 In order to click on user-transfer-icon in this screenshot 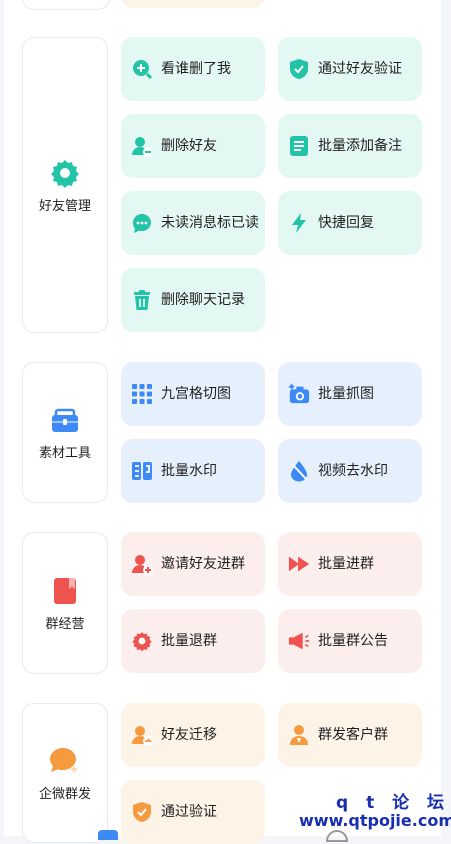, I will do `click(142, 735)`.